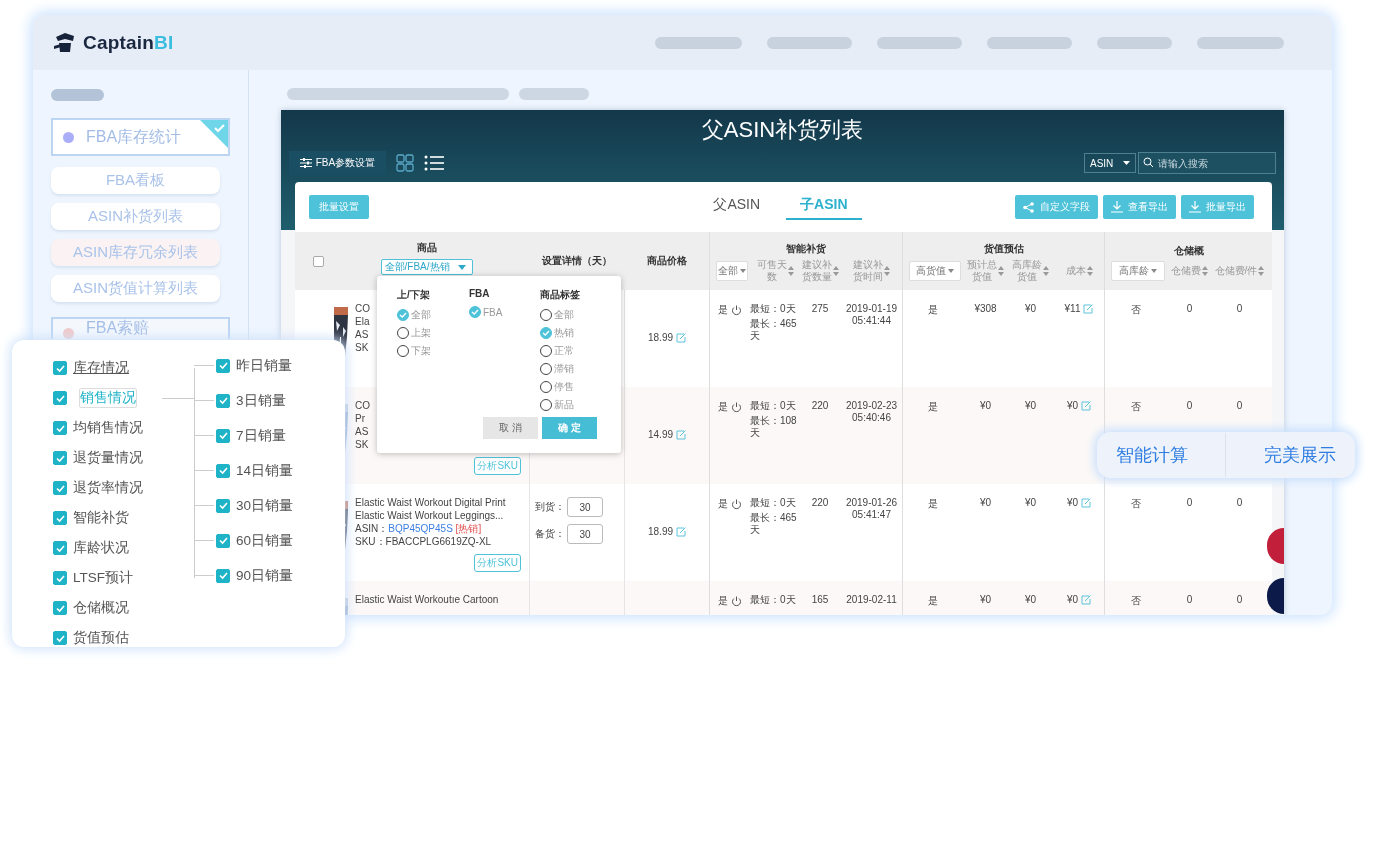 The image size is (1375, 848). I want to click on tab: 父ASIN, so click(737, 207).